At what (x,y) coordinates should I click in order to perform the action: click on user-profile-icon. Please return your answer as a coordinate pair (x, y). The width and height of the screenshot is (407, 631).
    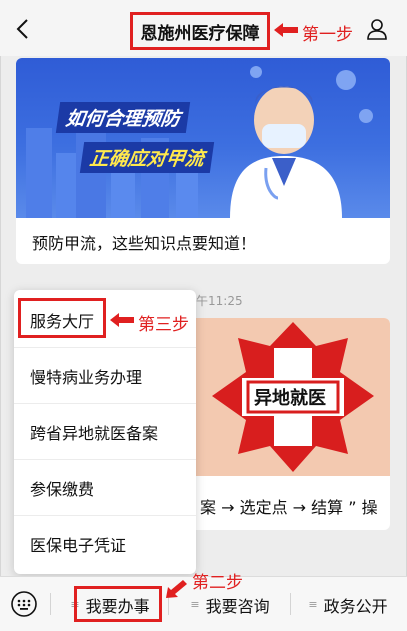
    Looking at the image, I should click on (377, 29).